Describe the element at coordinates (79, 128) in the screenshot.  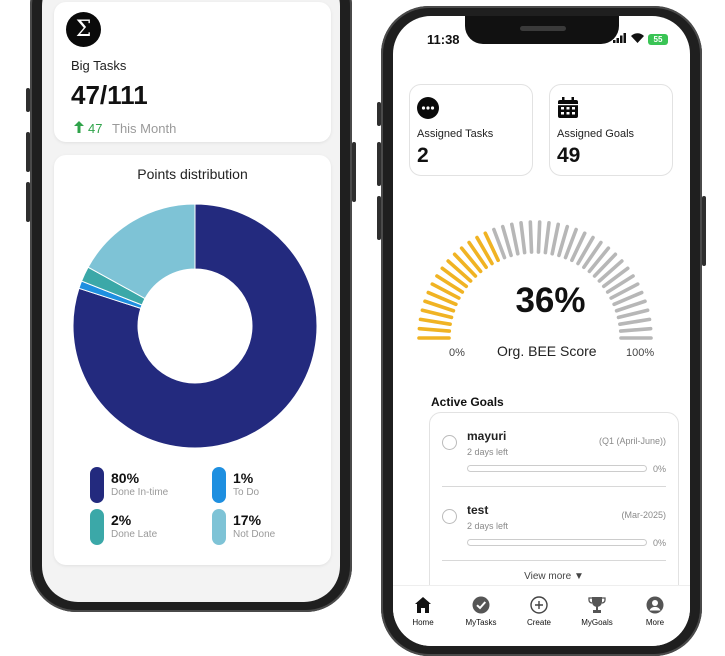
I see `arrow-up-icon` at that location.